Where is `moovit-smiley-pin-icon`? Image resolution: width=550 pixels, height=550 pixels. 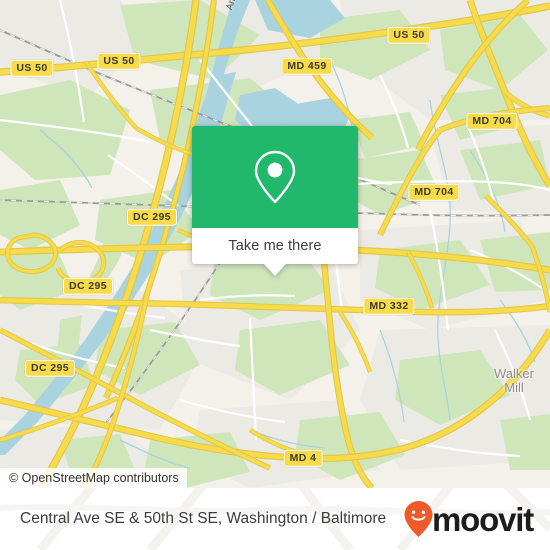 moovit-smiley-pin-icon is located at coordinates (418, 519).